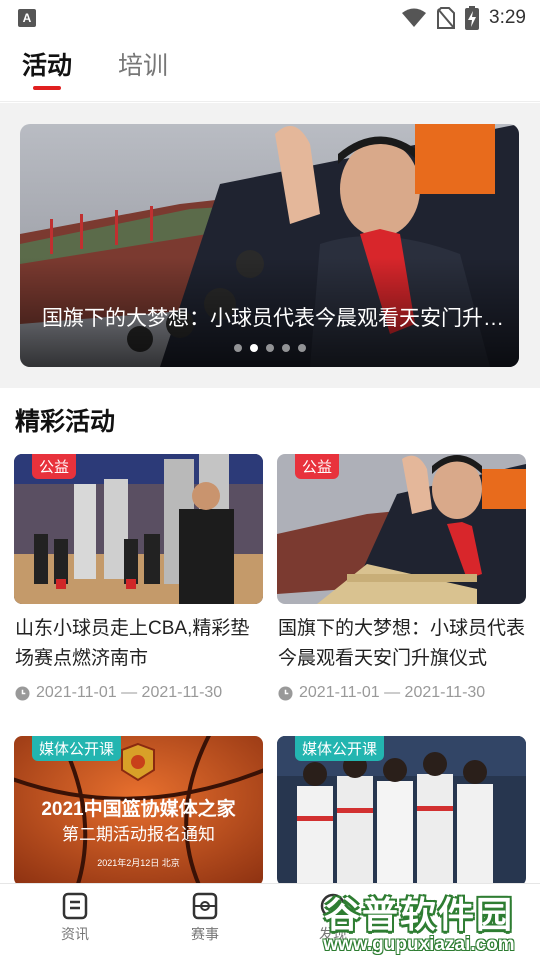 This screenshot has height=960, width=540. Describe the element at coordinates (47, 88) in the screenshot. I see `active-tab-indicator` at that location.